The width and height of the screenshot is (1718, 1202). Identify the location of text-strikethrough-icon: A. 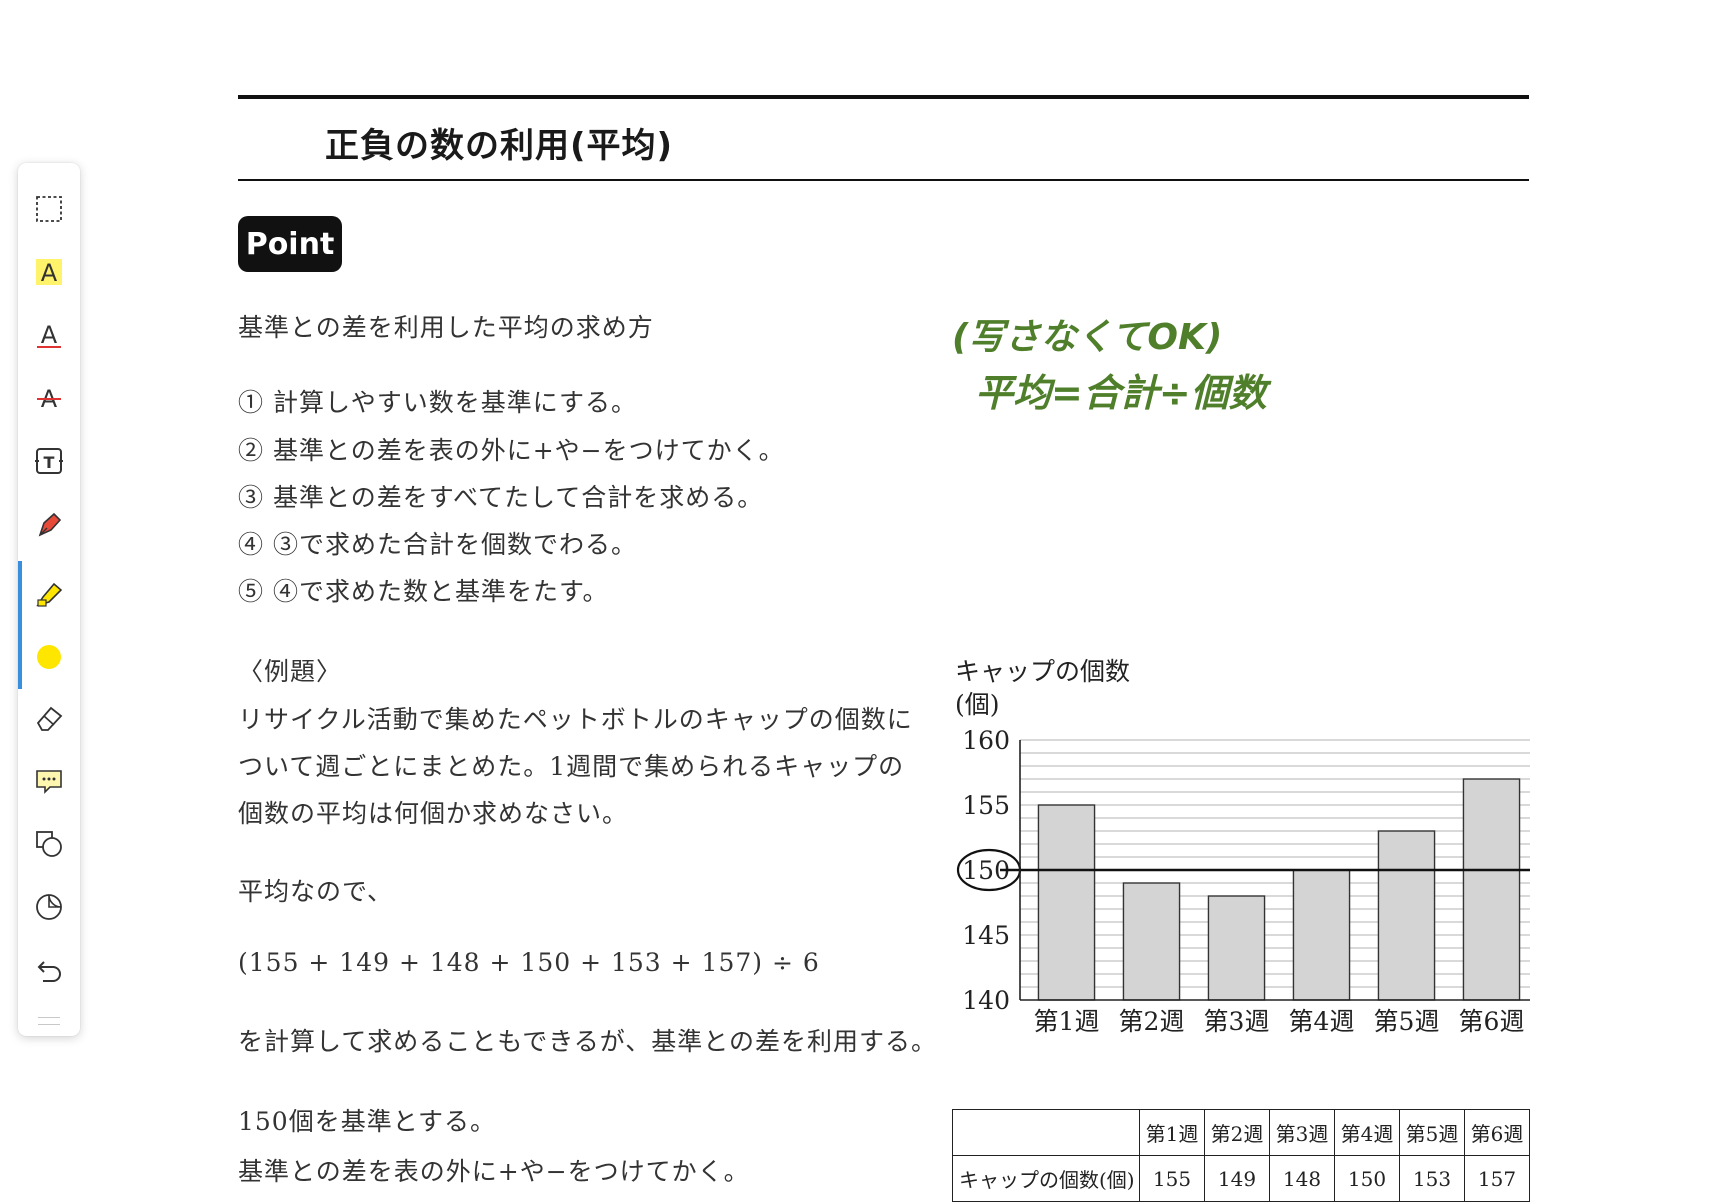
(49, 399).